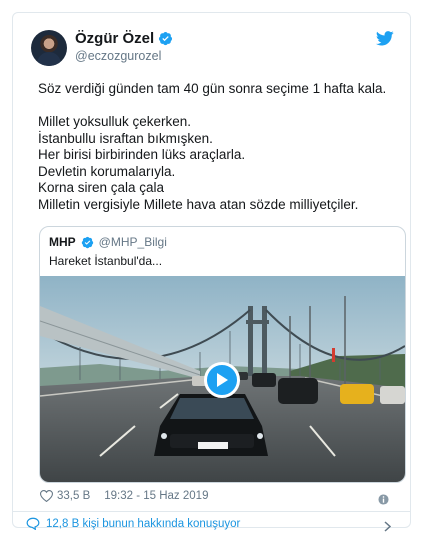 This screenshot has height=539, width=445. What do you see at coordinates (46, 496) in the screenshot?
I see `heart-icon` at bounding box center [46, 496].